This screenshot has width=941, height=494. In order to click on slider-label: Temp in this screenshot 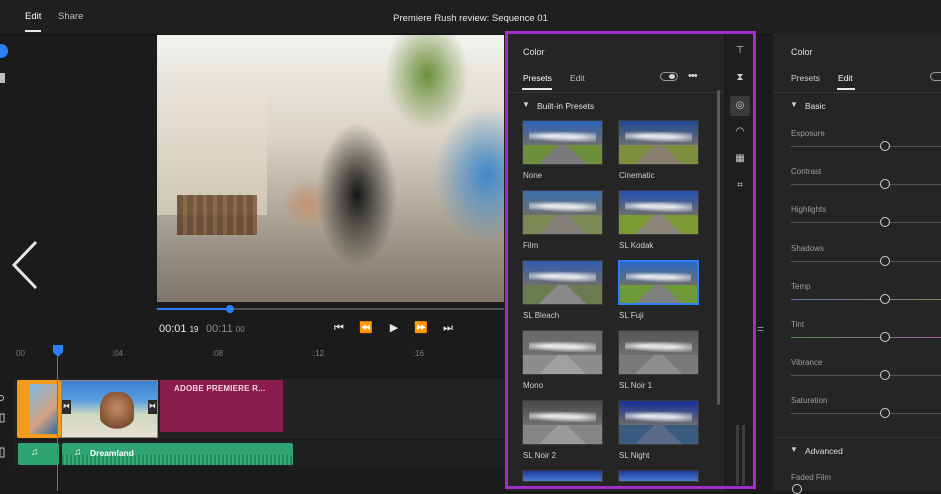, I will do `click(801, 286)`.